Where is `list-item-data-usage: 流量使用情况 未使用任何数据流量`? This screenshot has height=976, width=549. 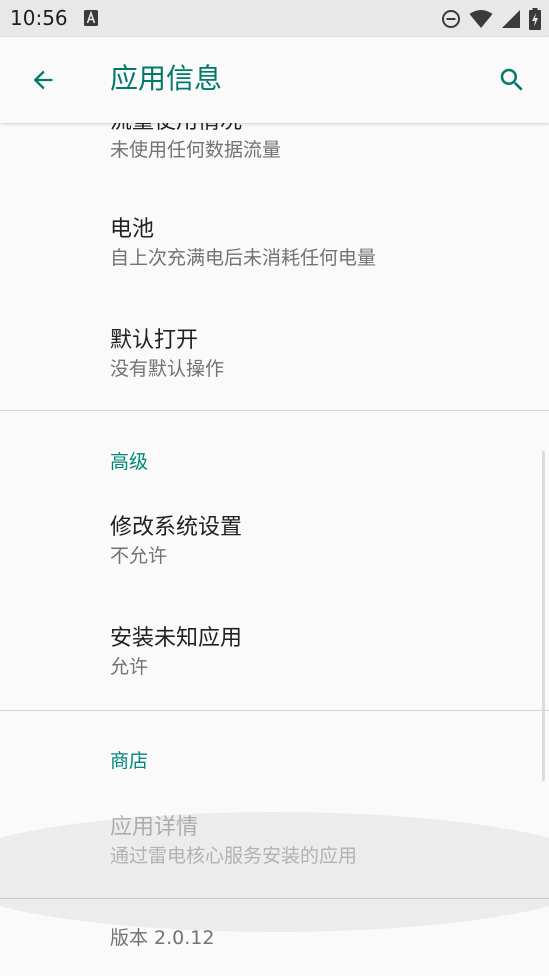 list-item-data-usage: 流量使用情况 未使用任何数据流量 is located at coordinates (320, 143).